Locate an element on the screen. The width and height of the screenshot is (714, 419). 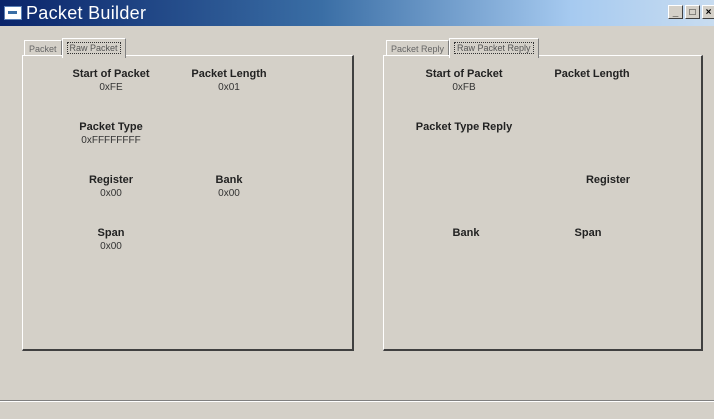
tab-raw-packet: Raw Packet is located at coordinates (93, 48).